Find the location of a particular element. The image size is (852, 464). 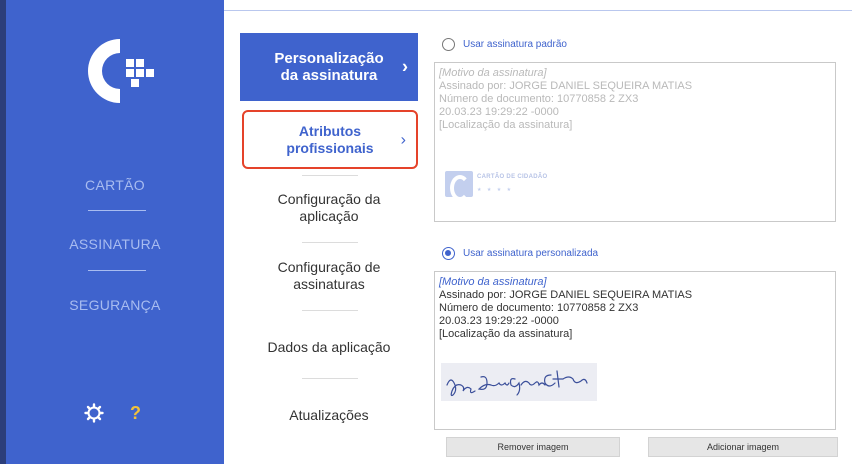

cartao-cidadao-logo: CARTÃO DE CIDADÃO ★ ★ ★ ★ is located at coordinates (496, 186).